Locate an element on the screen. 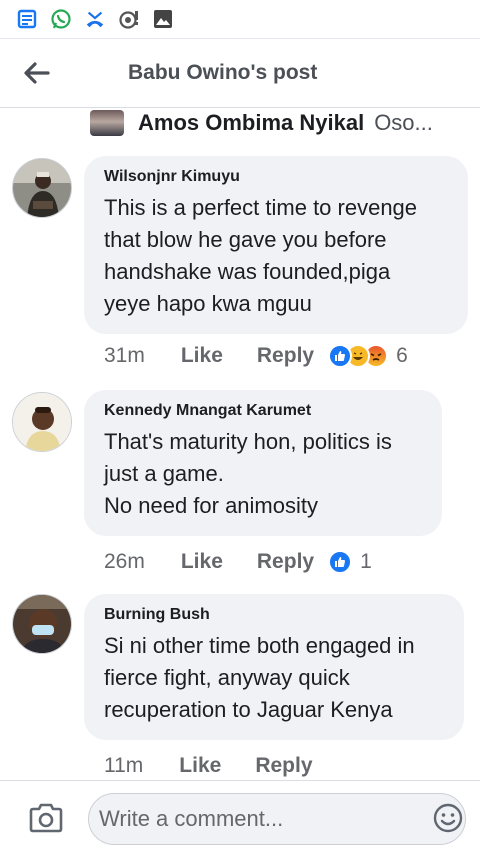 The image size is (480, 854). comment-actions: 26m Like Reply 1 is located at coordinates (238, 562).